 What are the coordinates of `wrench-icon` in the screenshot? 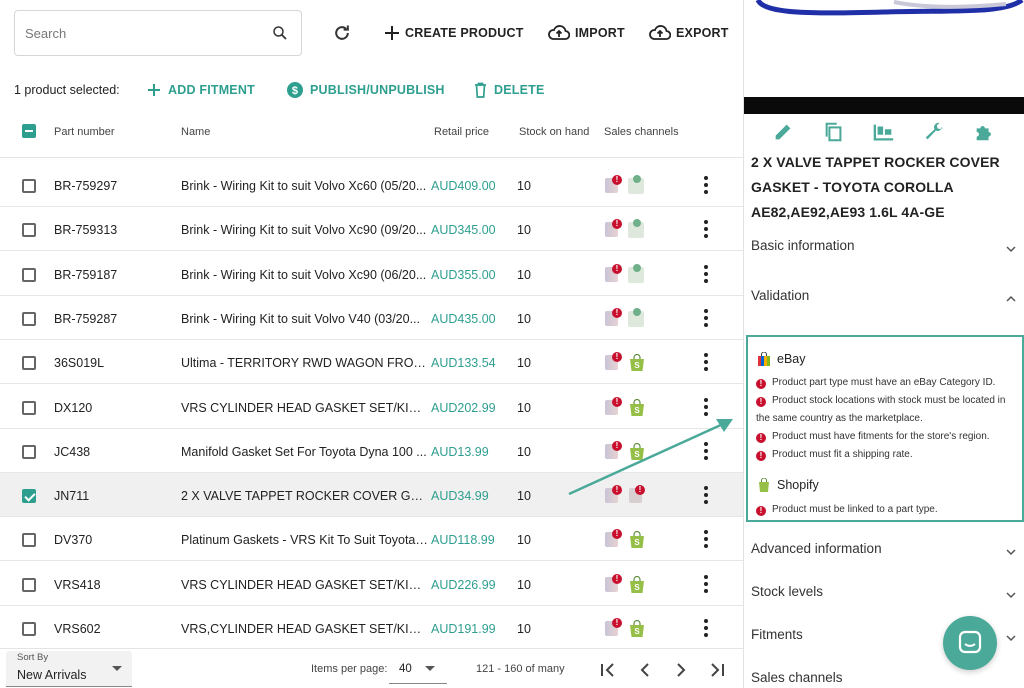 It's located at (934, 132).